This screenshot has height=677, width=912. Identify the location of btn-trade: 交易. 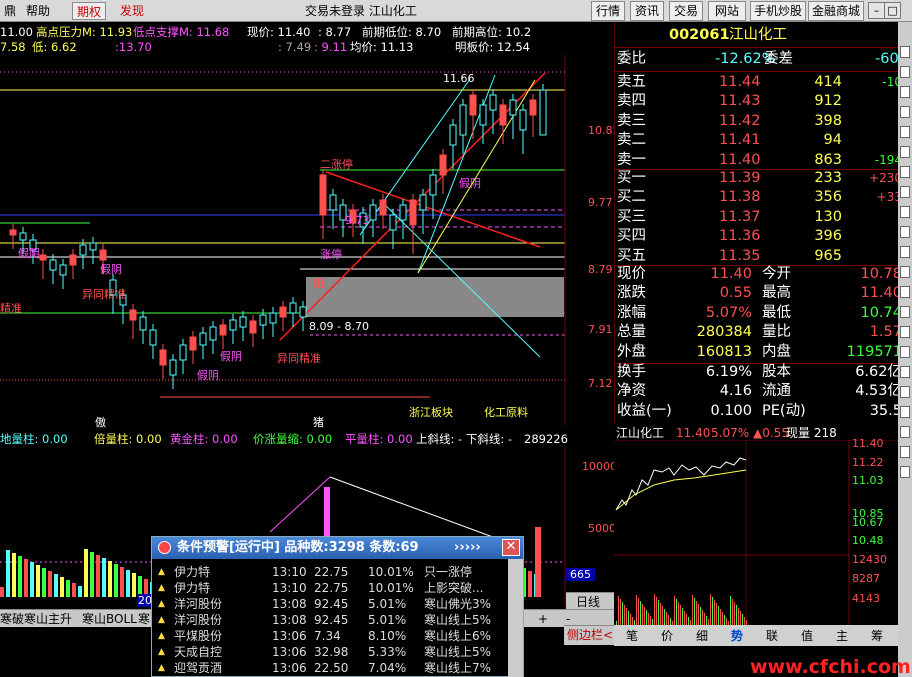
(686, 11).